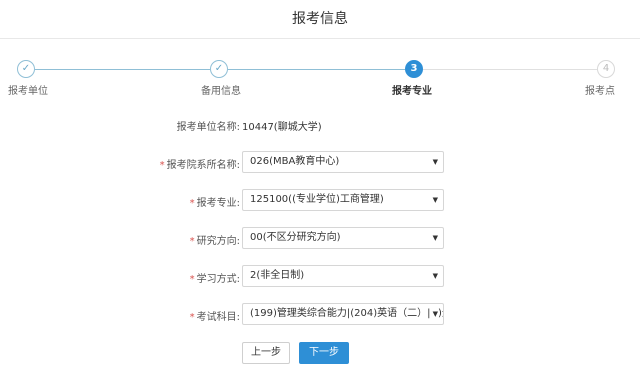  What do you see at coordinates (414, 69) in the screenshot?
I see `step-3-number: 3` at bounding box center [414, 69].